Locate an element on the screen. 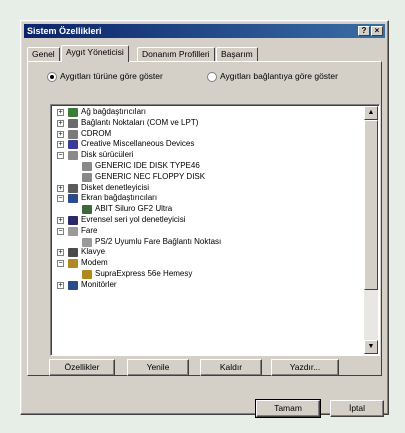 The width and height of the screenshot is (405, 433). device-tree-row: + Evrensel seri yol denetleyicisi is located at coordinates (208, 220).